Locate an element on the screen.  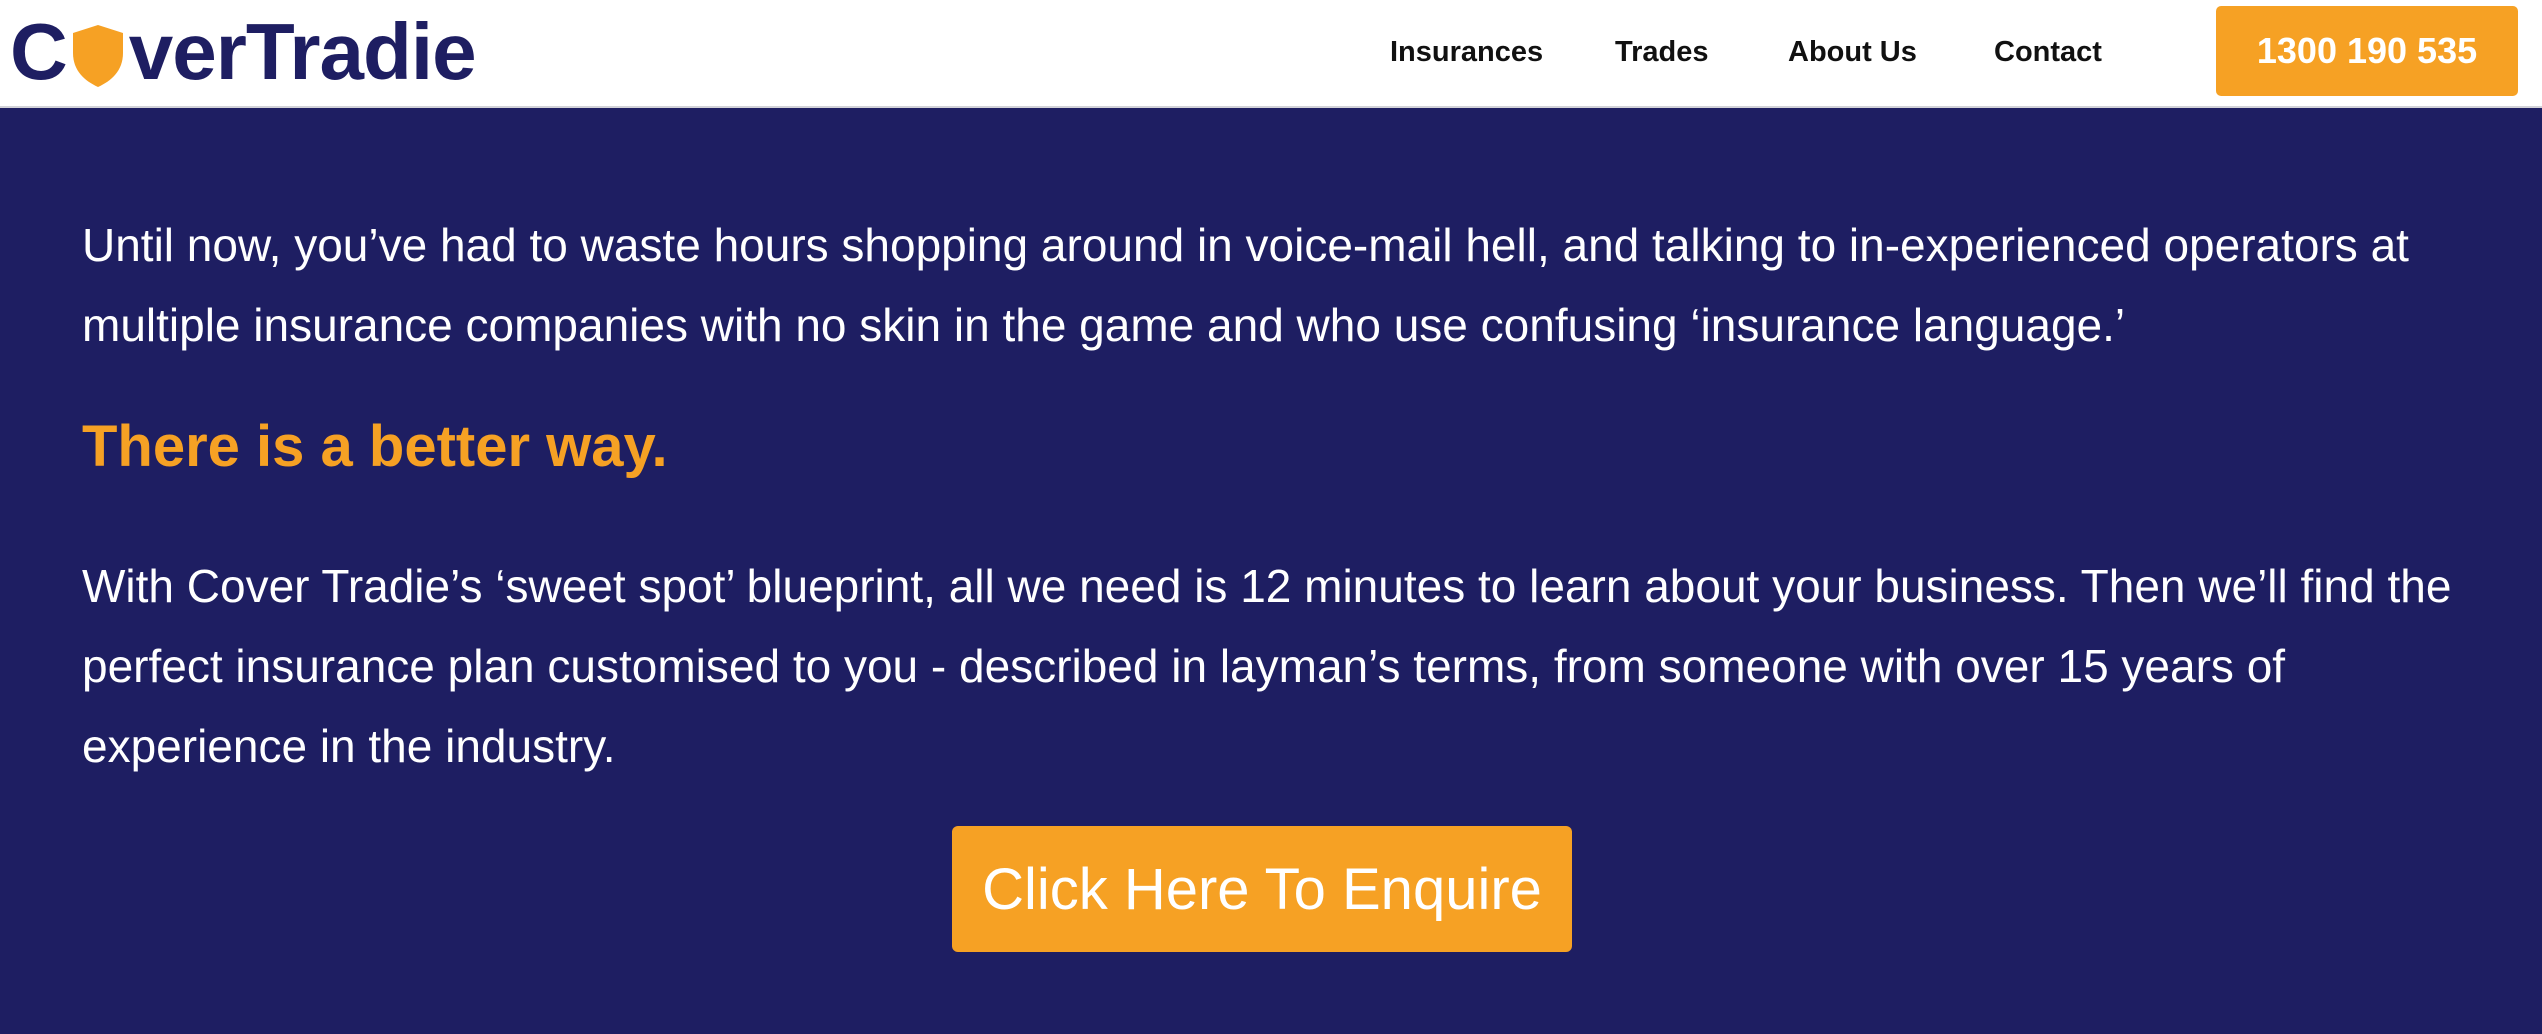
logo: C verTradie is located at coordinates (243, 52).